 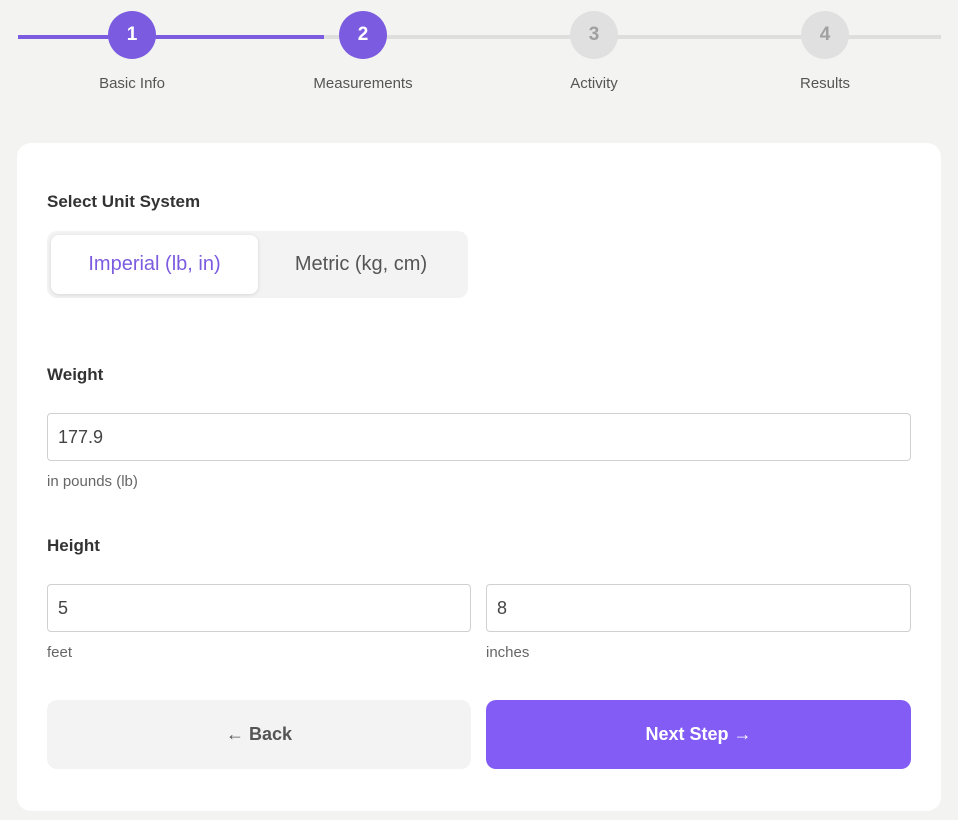 I want to click on weight-label: Weight, so click(x=75, y=374).